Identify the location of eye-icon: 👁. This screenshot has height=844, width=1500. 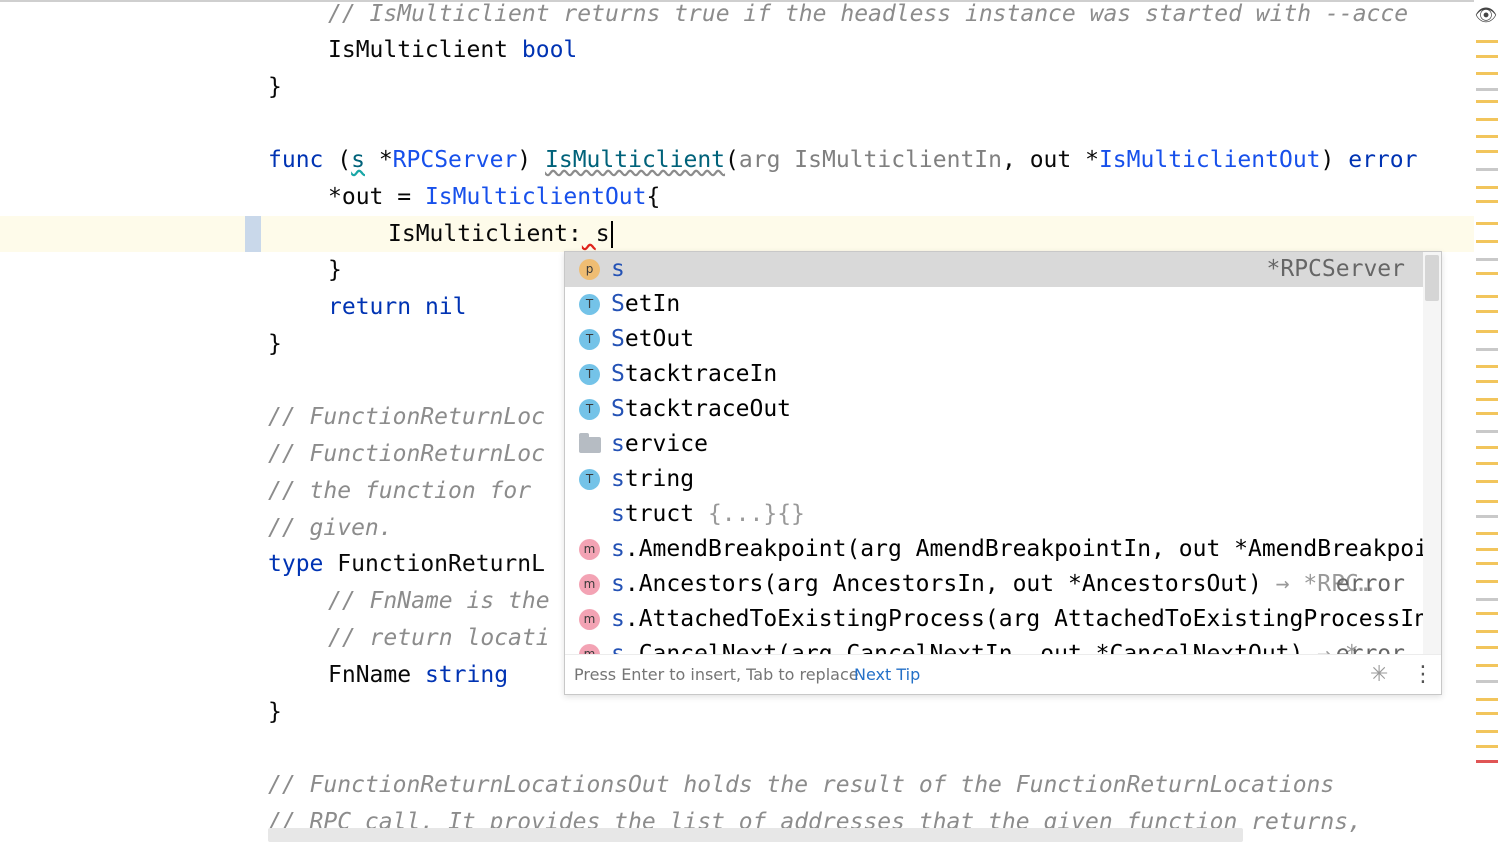
(1486, 16).